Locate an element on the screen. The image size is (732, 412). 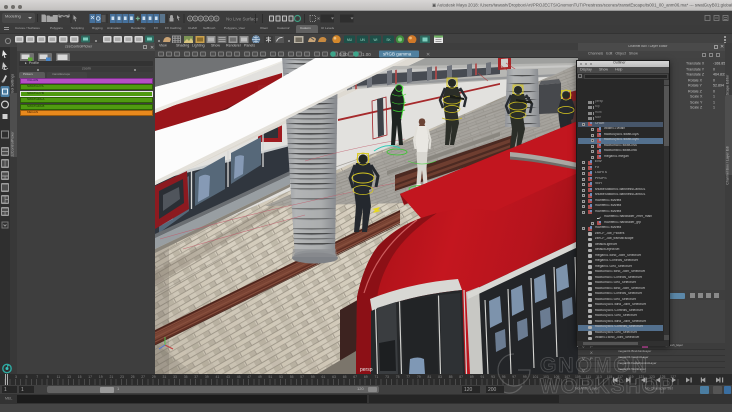
svg-text: WI is located at coordinates (376, 40).